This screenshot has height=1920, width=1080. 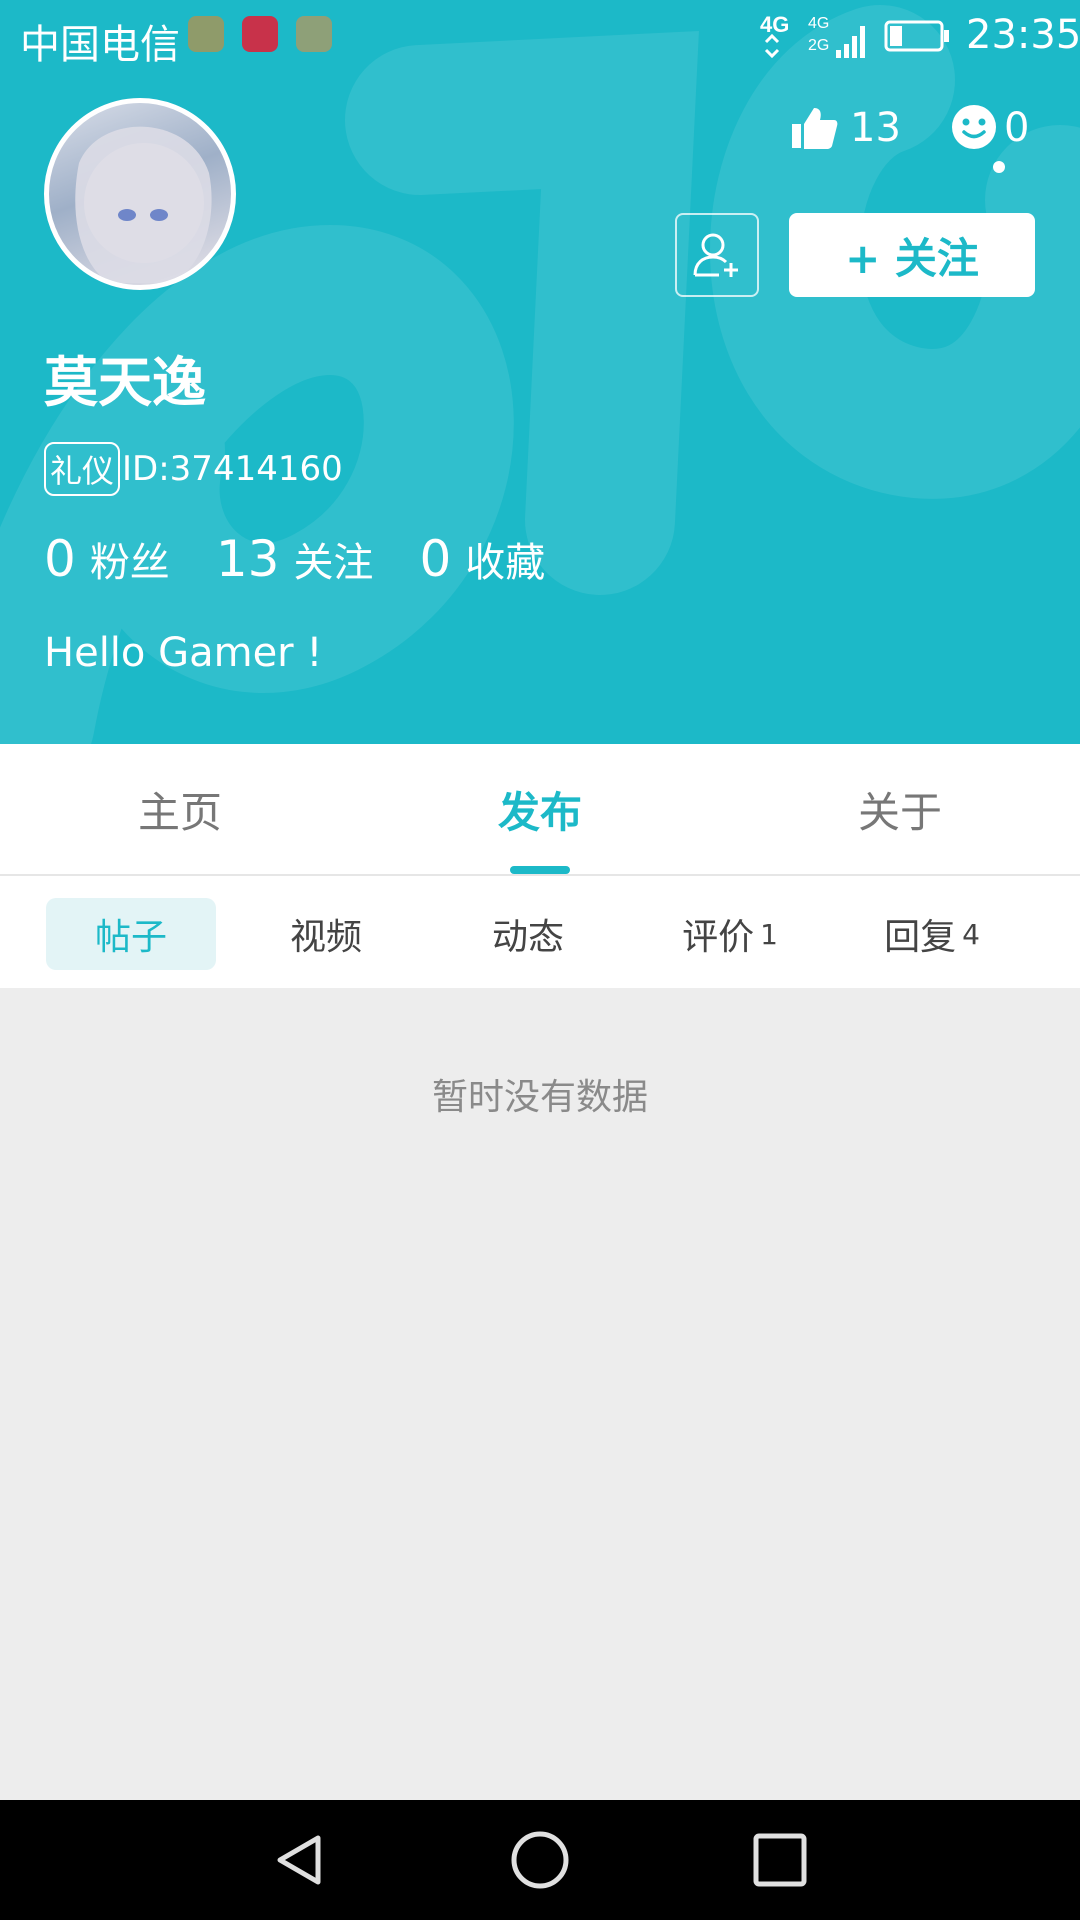 I want to click on tab-posts: 发布, so click(x=540, y=809).